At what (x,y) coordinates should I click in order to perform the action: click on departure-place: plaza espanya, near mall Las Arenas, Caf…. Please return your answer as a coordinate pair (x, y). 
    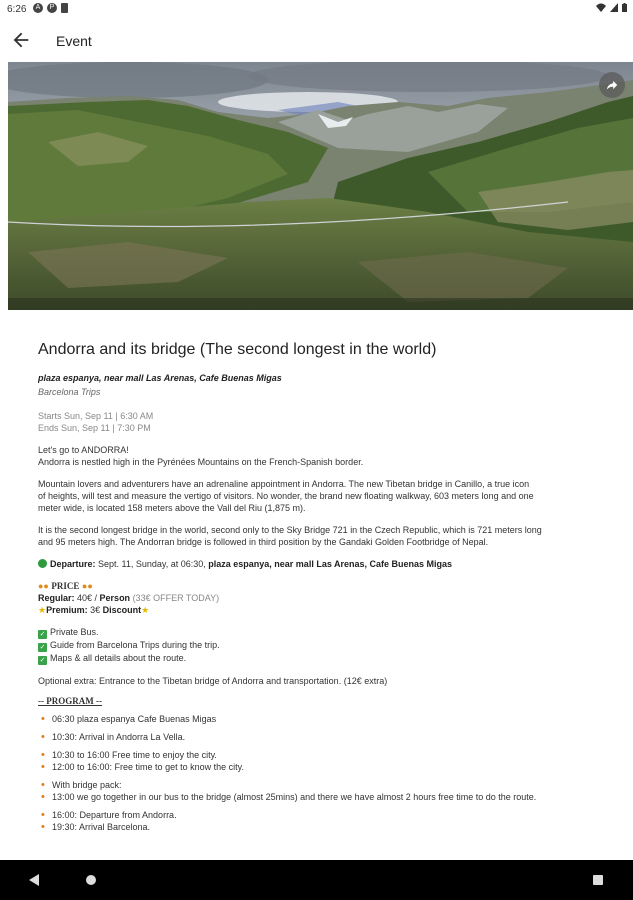
    Looking at the image, I should click on (330, 564).